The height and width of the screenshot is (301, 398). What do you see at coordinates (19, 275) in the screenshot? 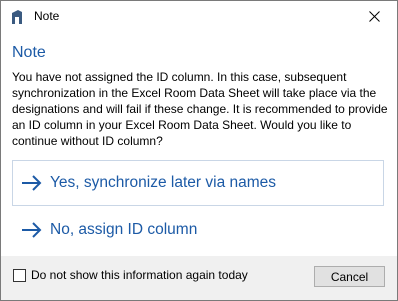
I see `checkbox-box` at bounding box center [19, 275].